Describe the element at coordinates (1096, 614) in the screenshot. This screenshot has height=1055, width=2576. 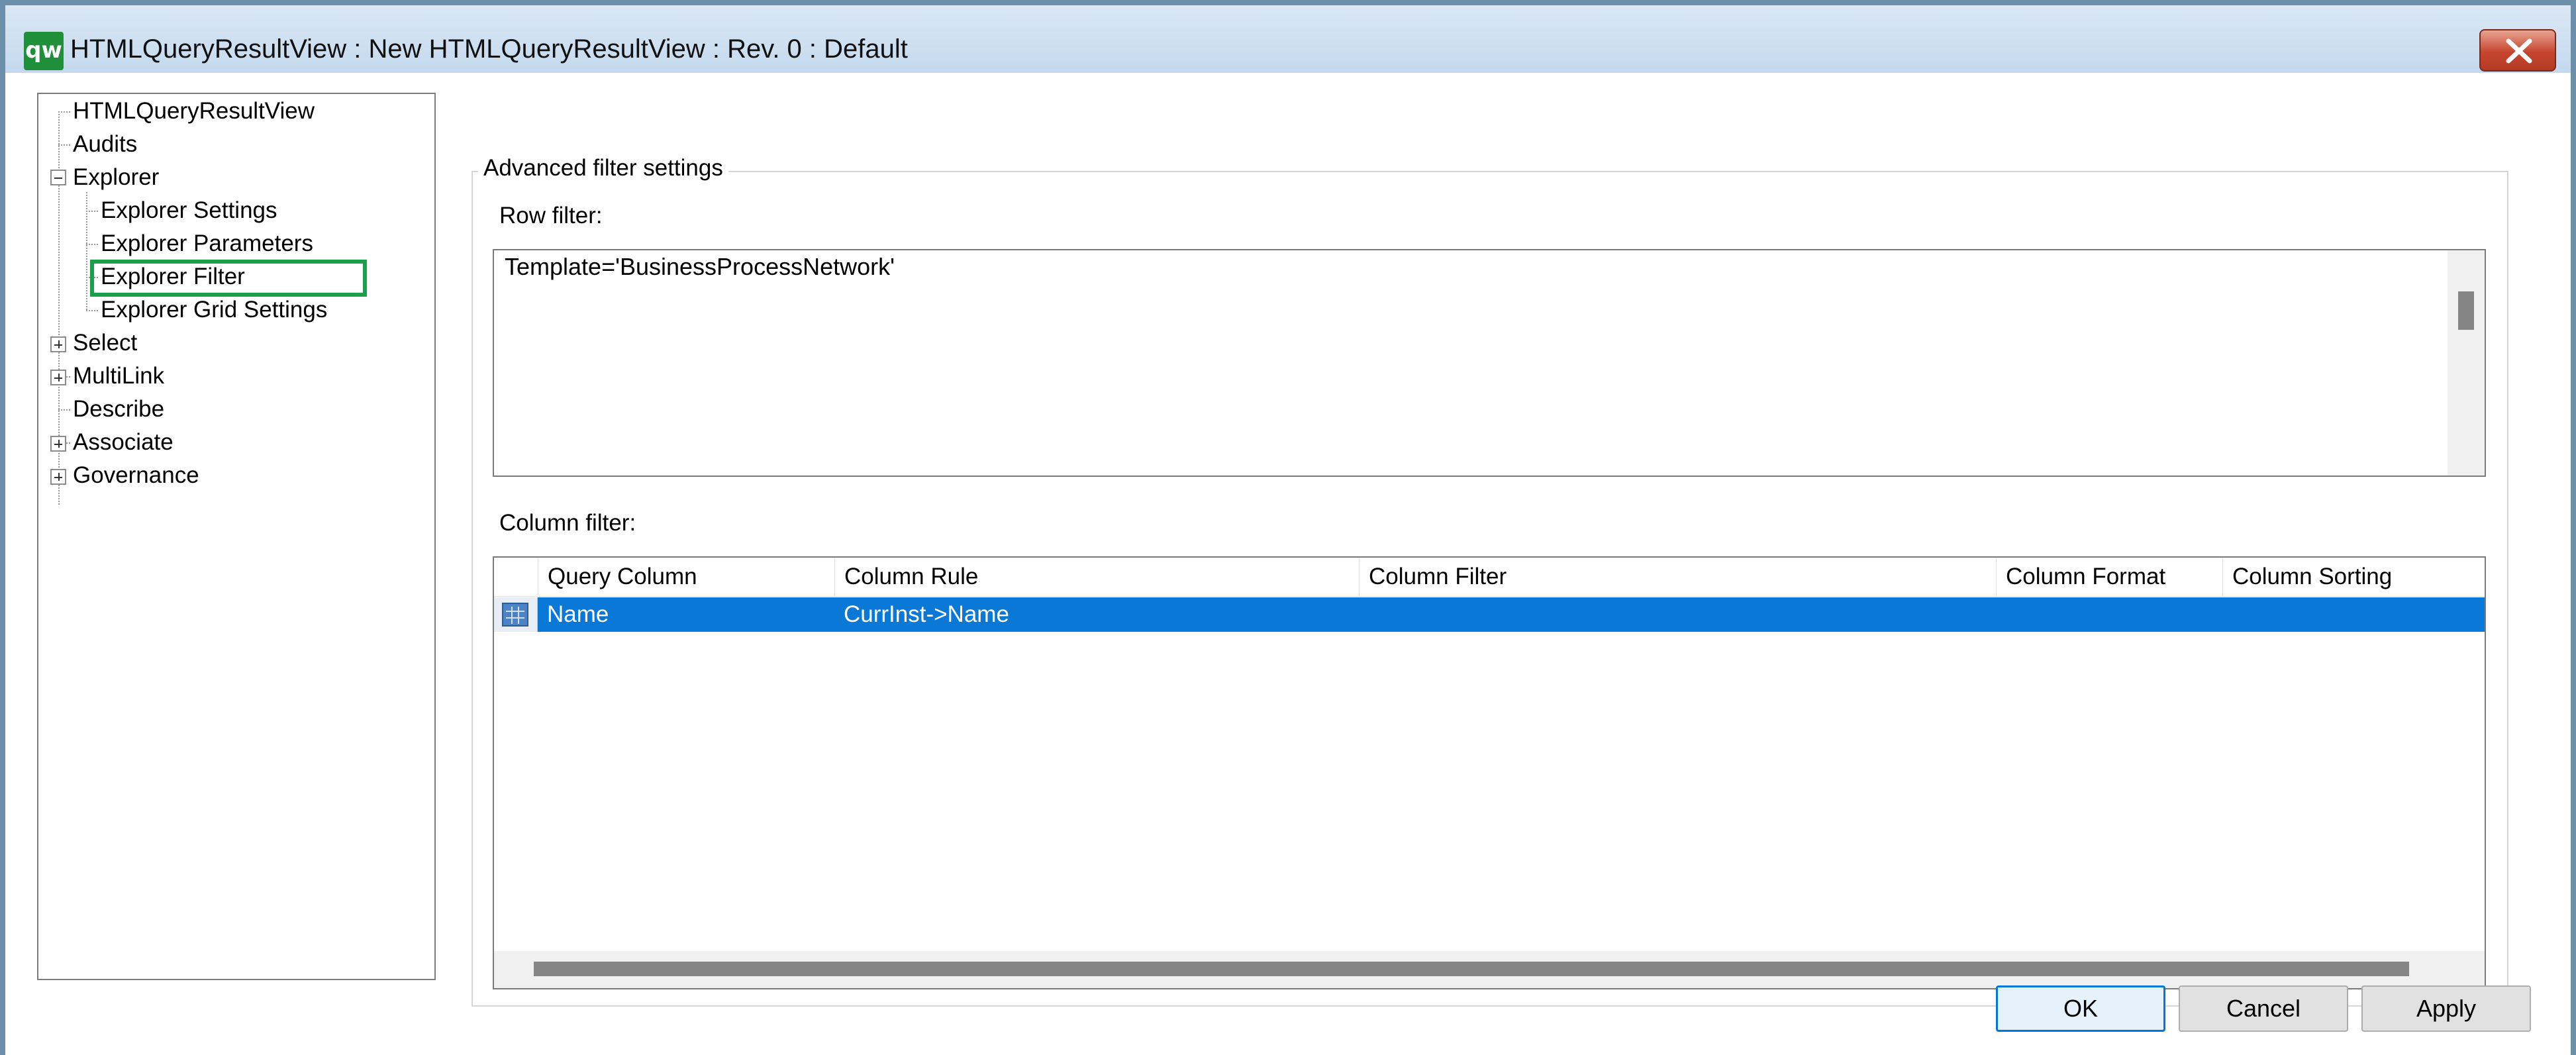
I see `cell-column-rule: CurrInst->Name` at that location.